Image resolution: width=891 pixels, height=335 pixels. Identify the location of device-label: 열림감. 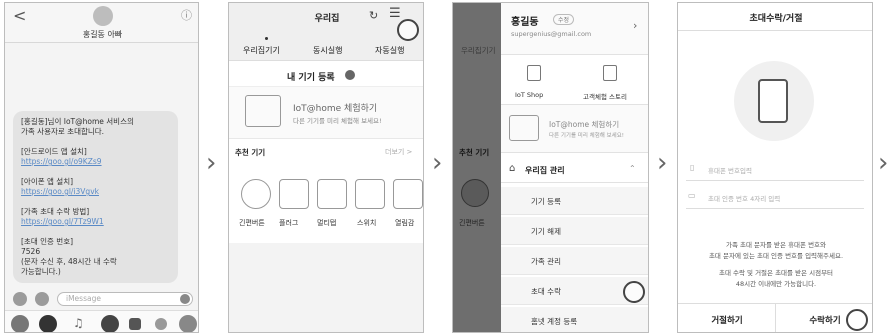
(405, 223).